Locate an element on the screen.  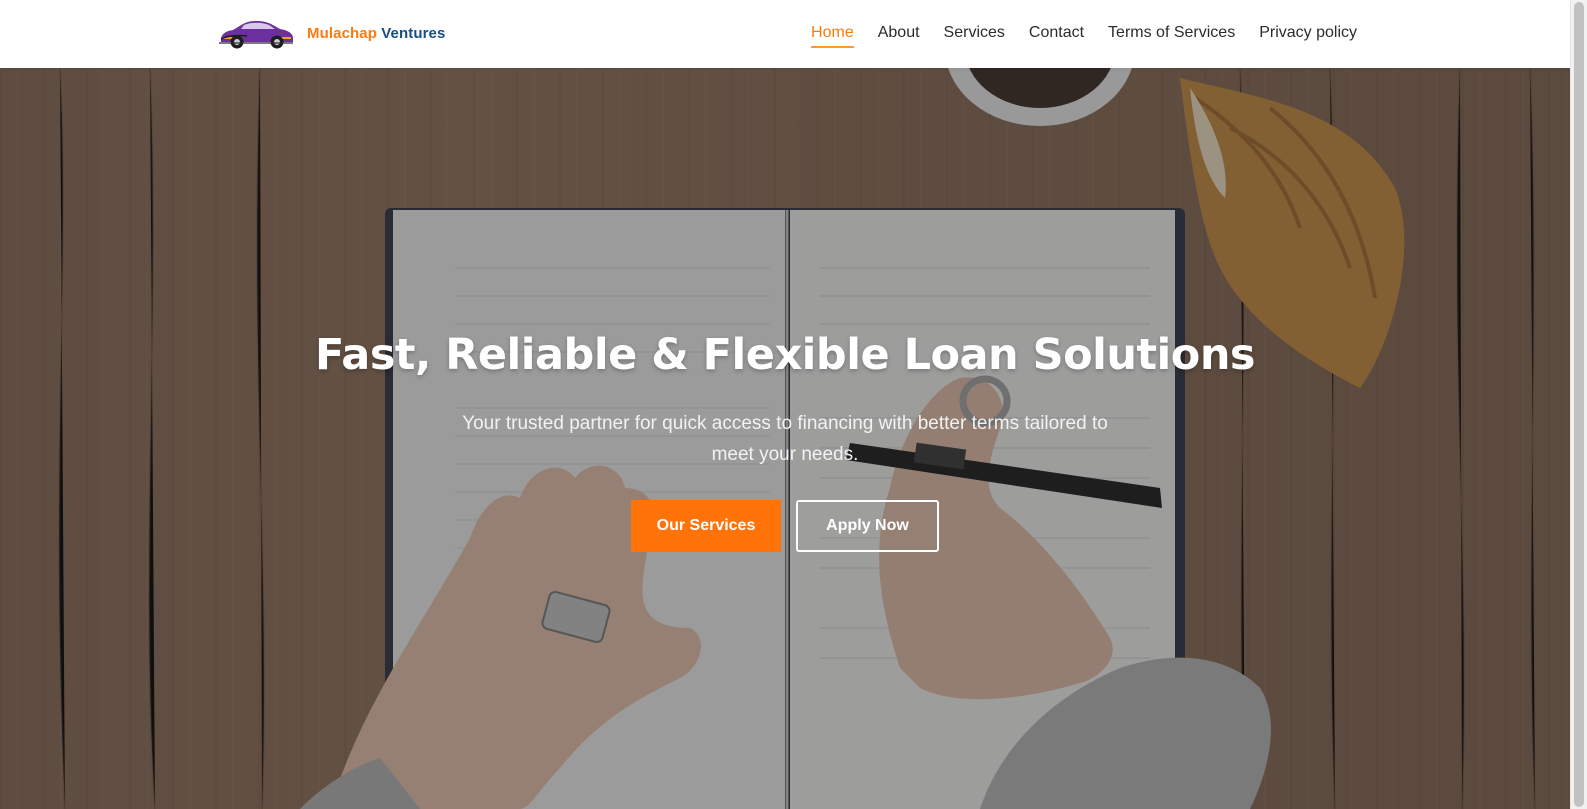
our-services-button: Our Services is located at coordinates (706, 526).